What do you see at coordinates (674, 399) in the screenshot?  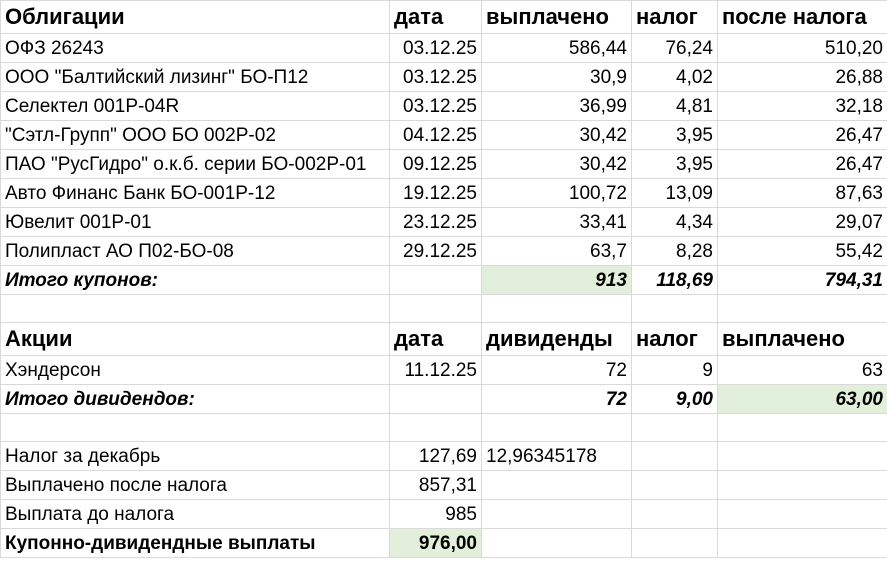 I see `stocks-total-tax: 9,00` at bounding box center [674, 399].